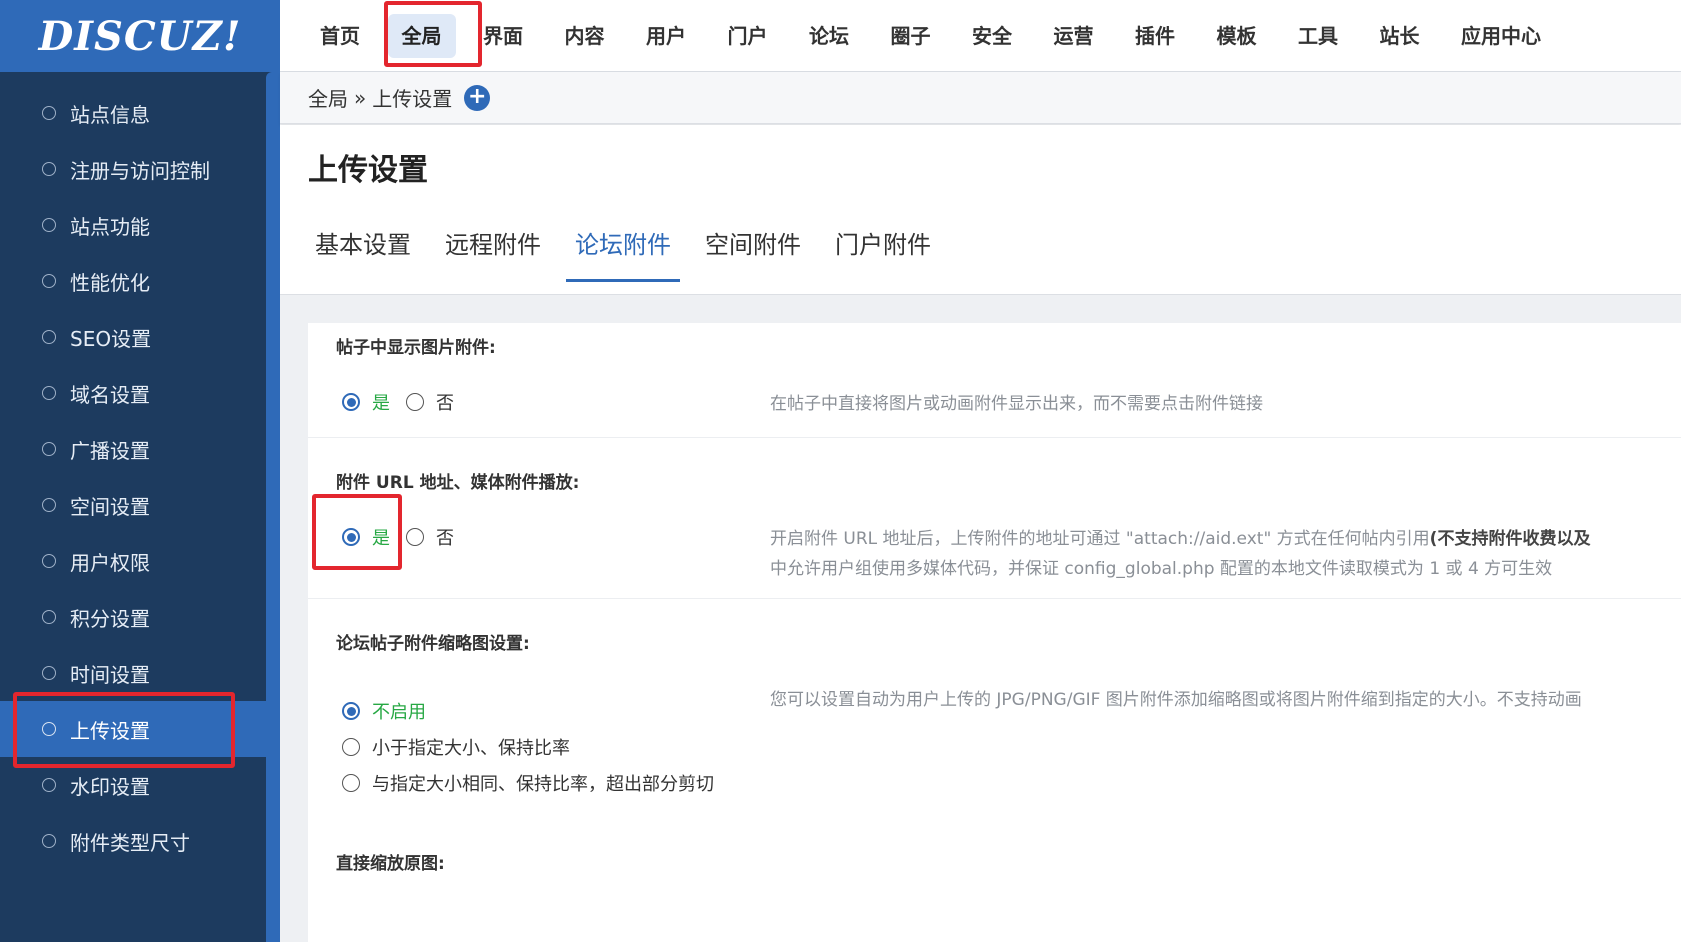 The height and width of the screenshot is (942, 1681). What do you see at coordinates (110, 730) in the screenshot?
I see `sidebar-item-label: 上传设置` at bounding box center [110, 730].